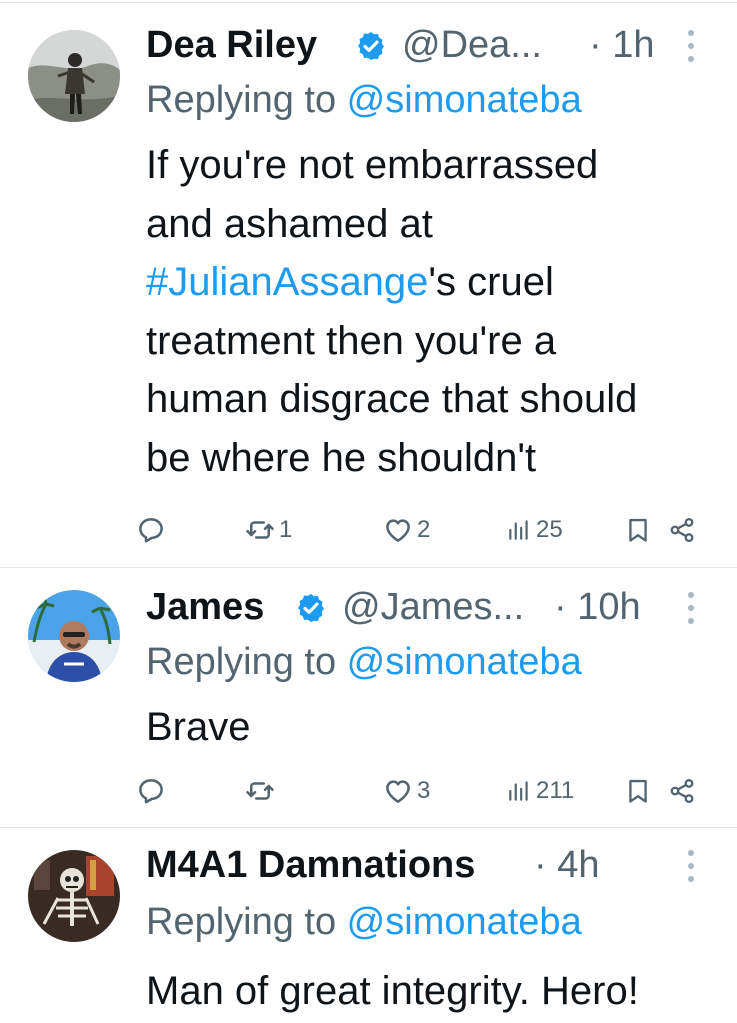  I want to click on text-line: human disgrace that should, so click(392, 399).